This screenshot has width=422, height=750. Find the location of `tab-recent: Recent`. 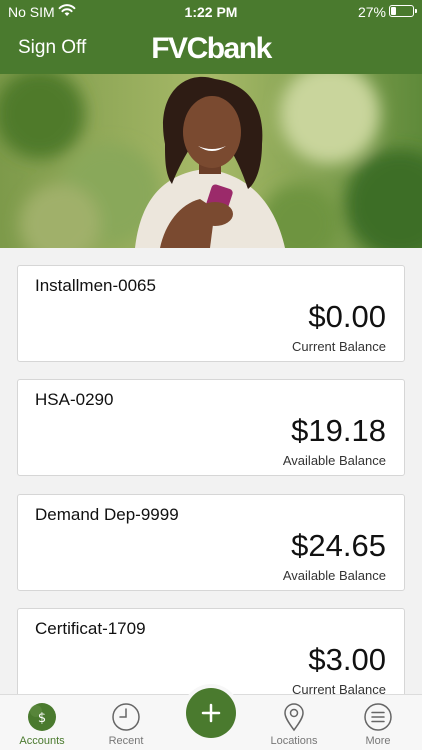

tab-recent: Recent is located at coordinates (126, 722).